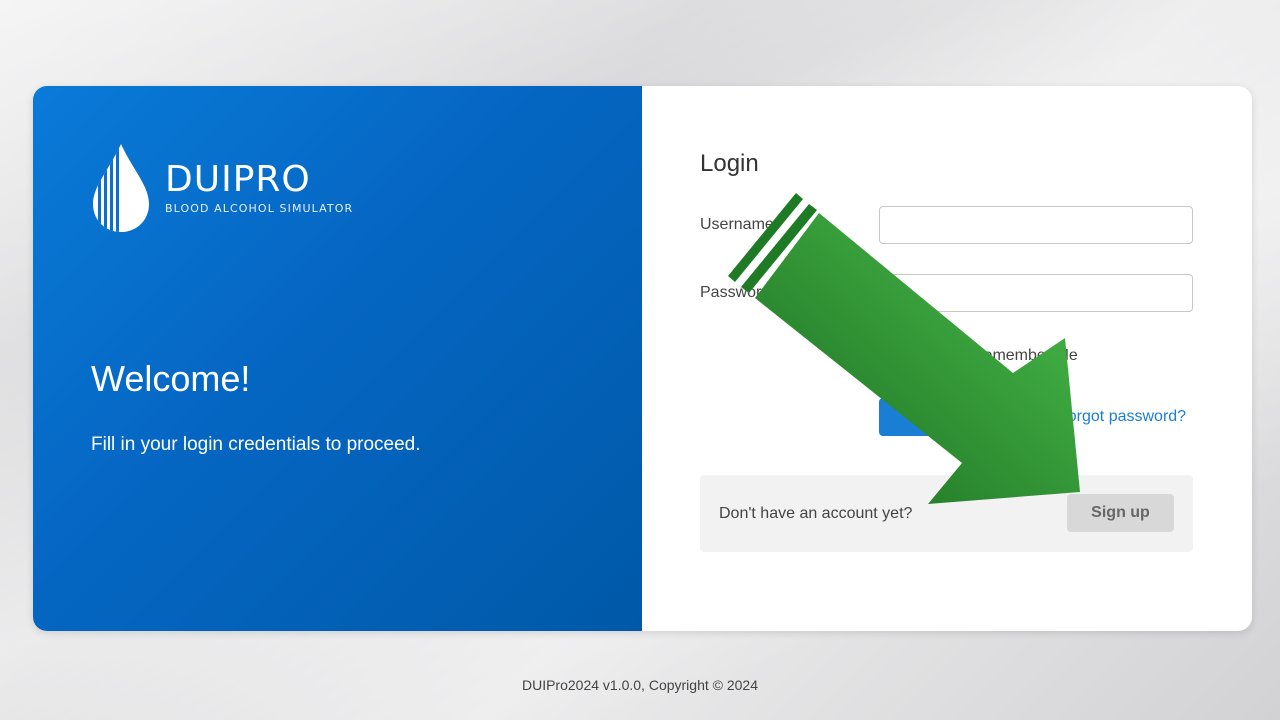  What do you see at coordinates (934, 417) in the screenshot?
I see `login-button: Login` at bounding box center [934, 417].